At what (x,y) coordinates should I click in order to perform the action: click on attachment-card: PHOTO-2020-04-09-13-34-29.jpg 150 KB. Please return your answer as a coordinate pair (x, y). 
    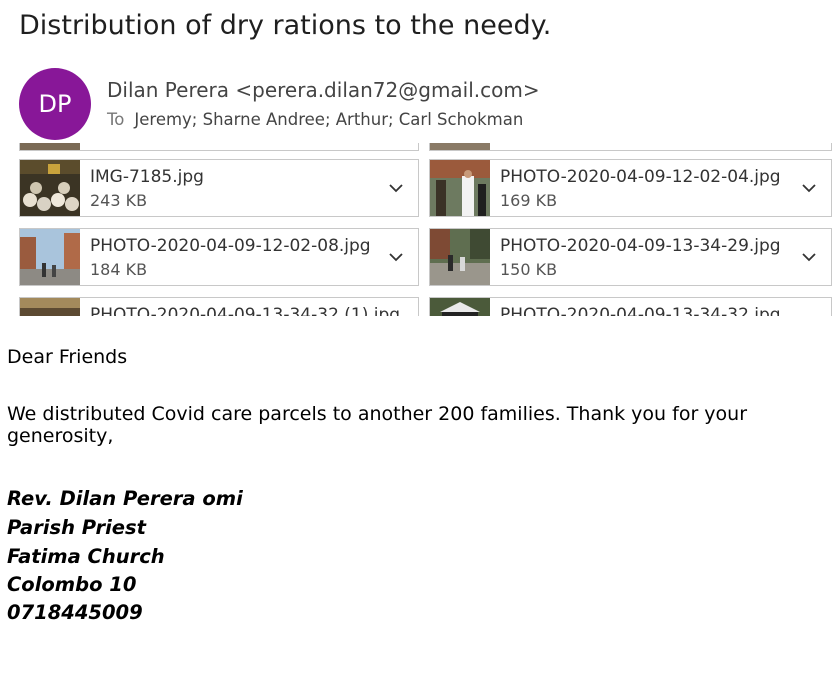
    Looking at the image, I should click on (630, 257).